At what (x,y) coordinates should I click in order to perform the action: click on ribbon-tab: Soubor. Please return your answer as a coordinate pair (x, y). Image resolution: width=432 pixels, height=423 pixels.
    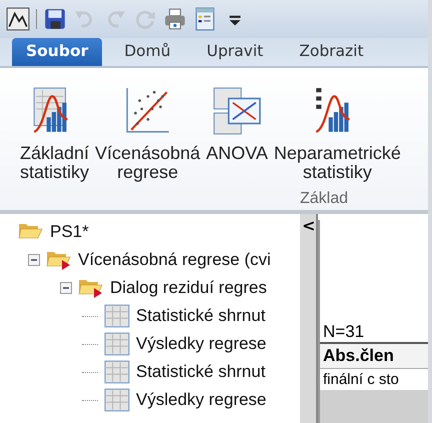
    Looking at the image, I should click on (57, 52).